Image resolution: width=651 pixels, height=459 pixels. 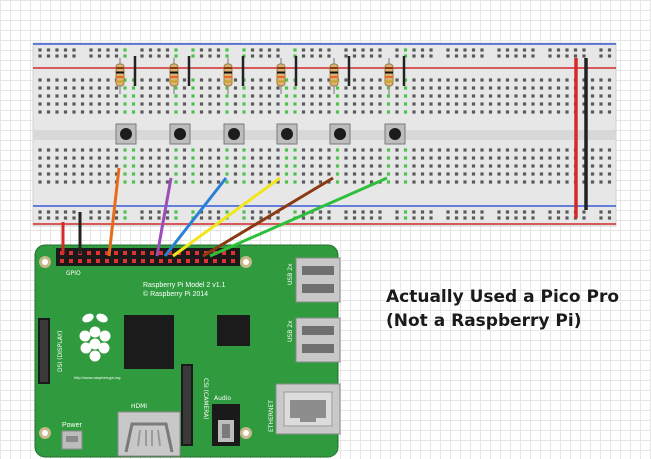 What do you see at coordinates (484, 321) in the screenshot?
I see `caption-line-2: (Not a Raspberry Pi)` at bounding box center [484, 321].